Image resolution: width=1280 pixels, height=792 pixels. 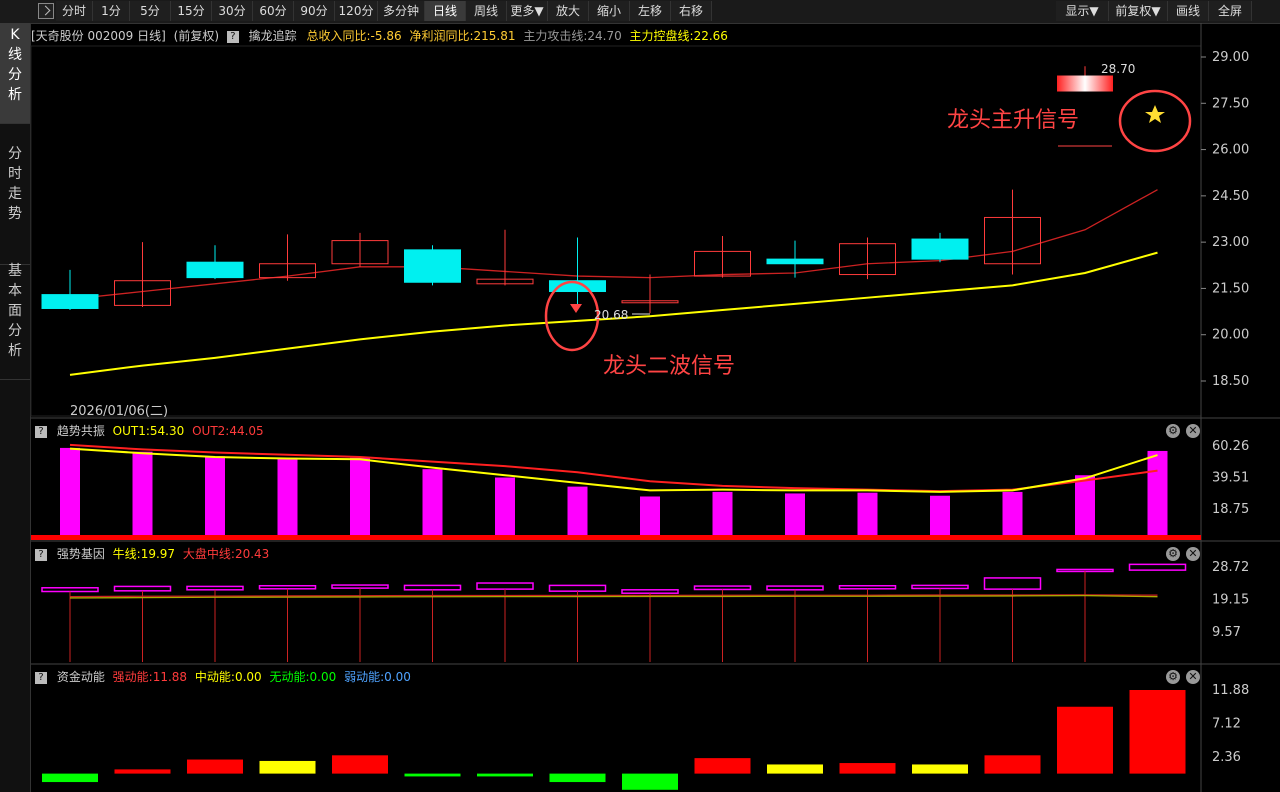 What do you see at coordinates (1230, 446) in the screenshot?
I see `y-tick-label: 60.26` at bounding box center [1230, 446].